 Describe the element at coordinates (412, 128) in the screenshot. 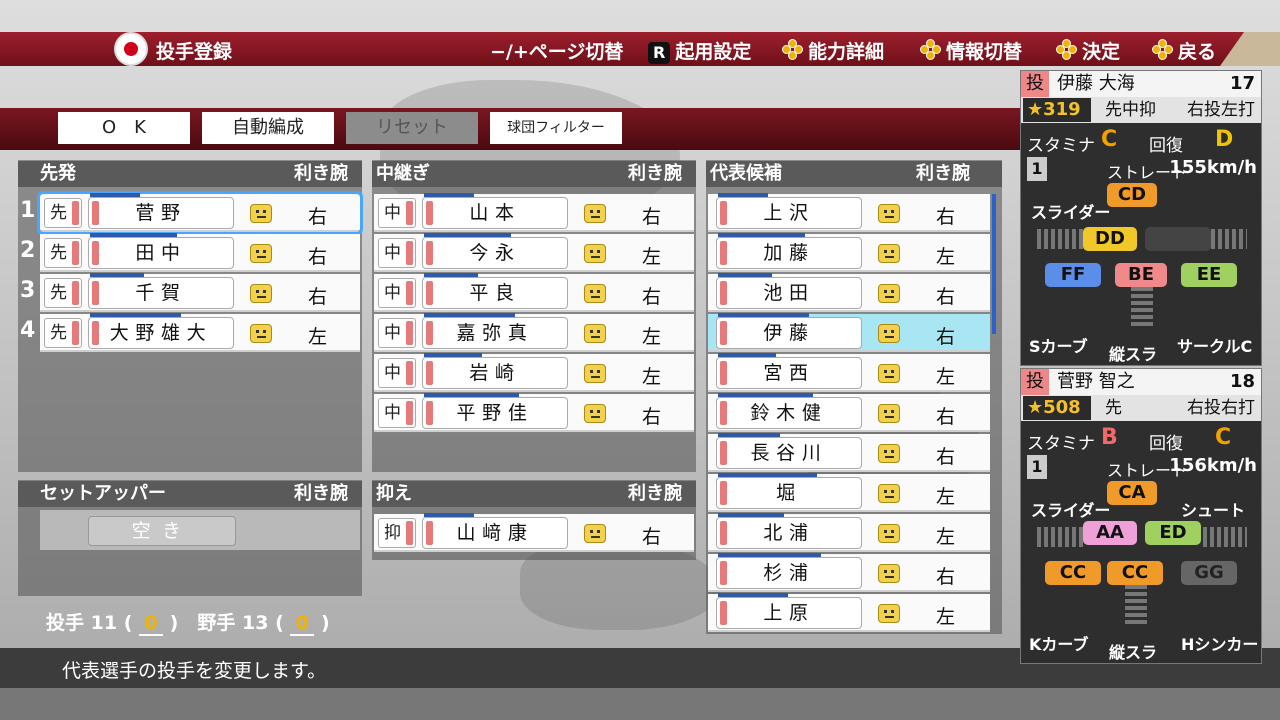

I see `reset-button: リセット` at that location.